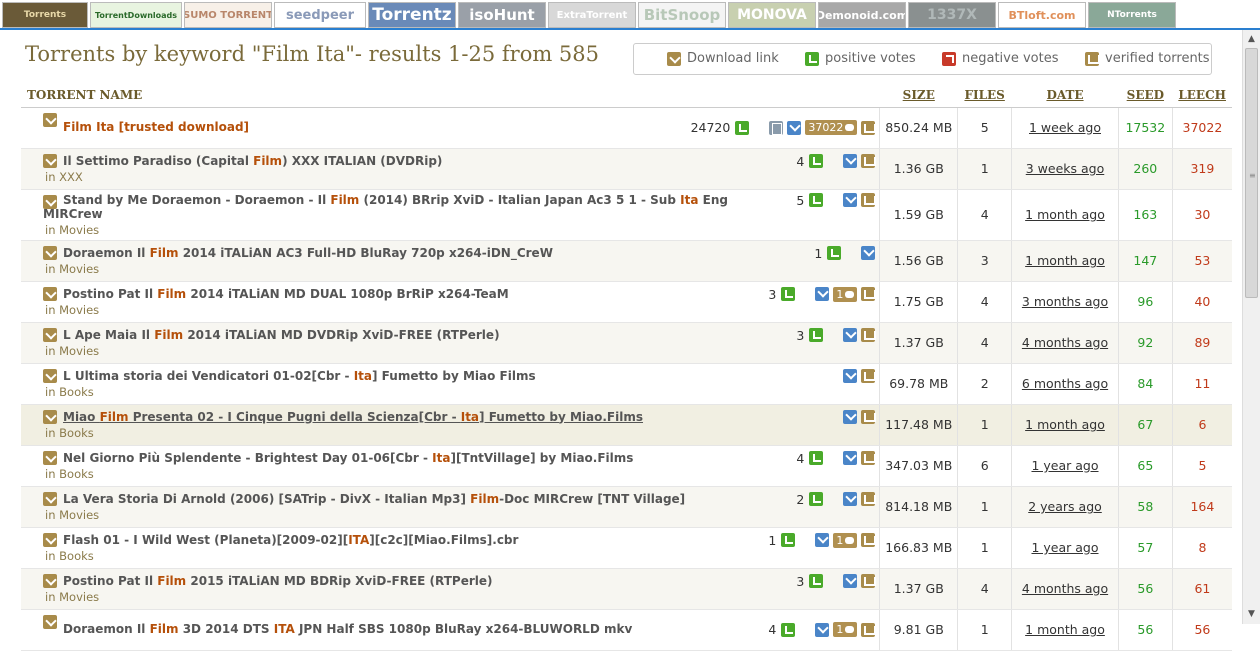  What do you see at coordinates (776, 127) in the screenshot?
I see `file-list-icon` at bounding box center [776, 127].